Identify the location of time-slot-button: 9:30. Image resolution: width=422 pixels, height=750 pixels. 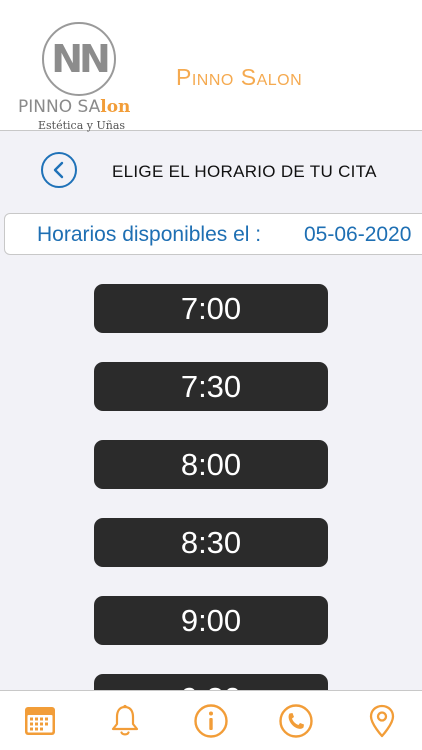
(211, 682).